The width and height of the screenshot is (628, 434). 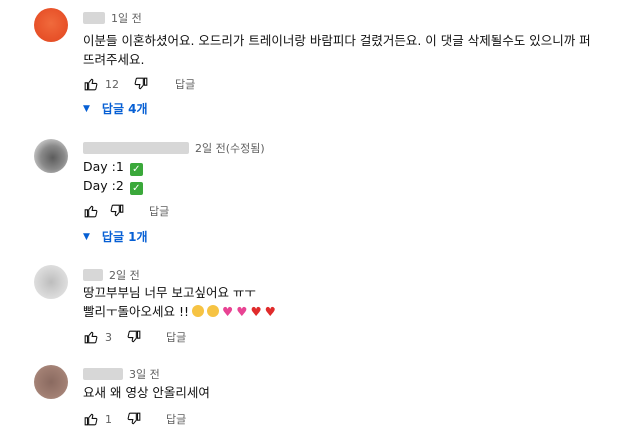 I want to click on action-bar: 1 답글, so click(x=134, y=419).